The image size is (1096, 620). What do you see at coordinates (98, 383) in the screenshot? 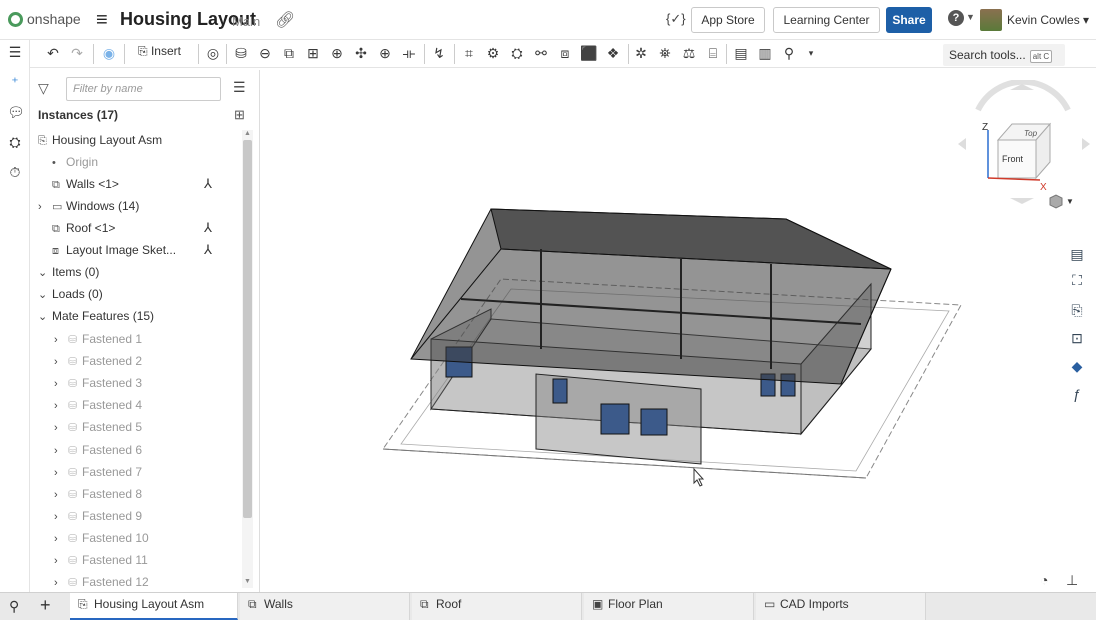
I see `mate-feature-item: › ⛁ Fastened 3` at bounding box center [98, 383].